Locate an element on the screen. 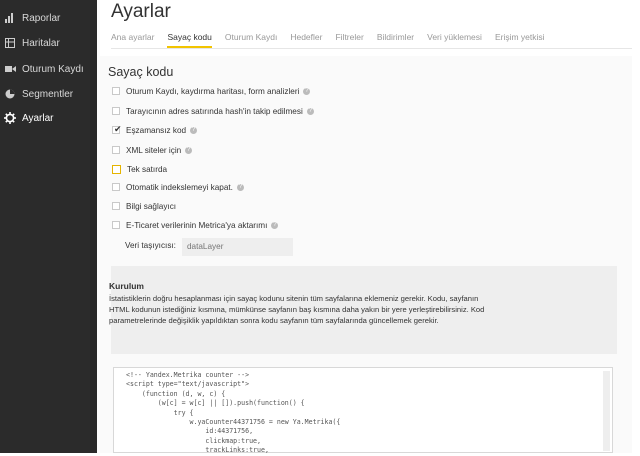 The width and height of the screenshot is (640, 456). tab-divider is located at coordinates (371, 48).